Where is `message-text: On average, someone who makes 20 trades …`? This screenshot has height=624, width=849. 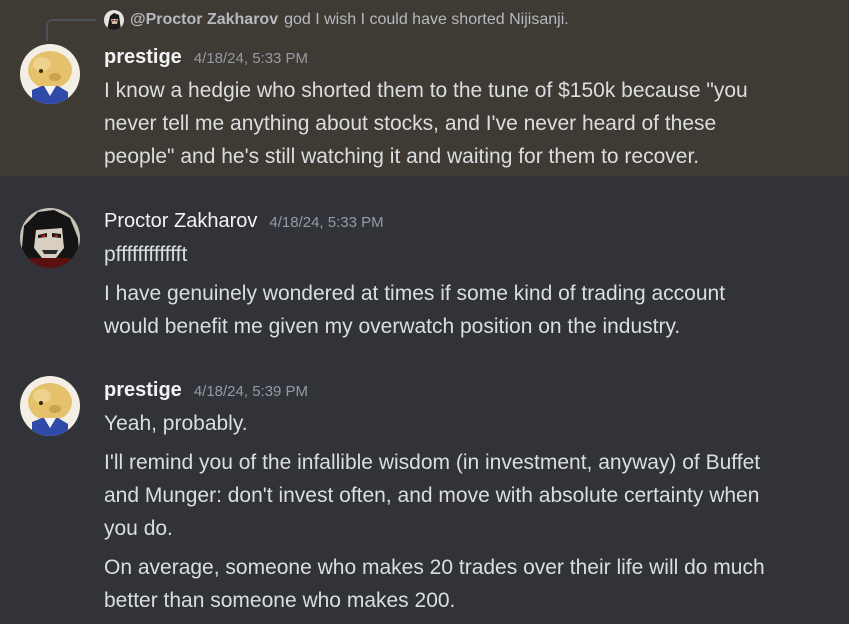 message-text: On average, someone who makes 20 trades … is located at coordinates (434, 567).